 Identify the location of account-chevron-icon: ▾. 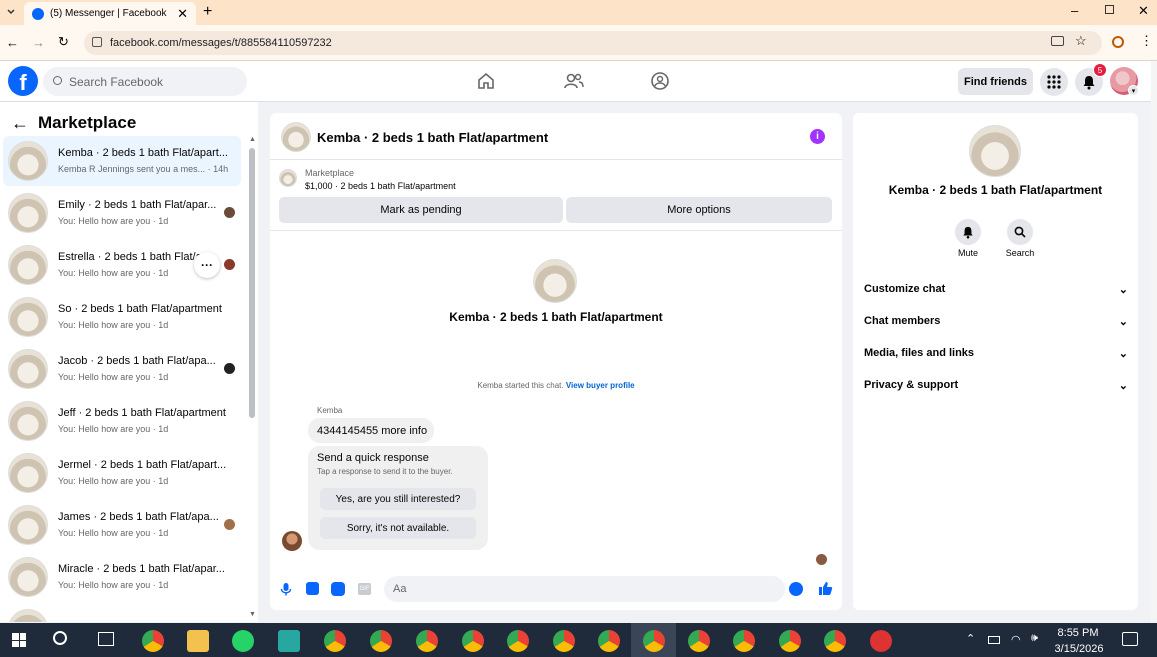
(1133, 90).